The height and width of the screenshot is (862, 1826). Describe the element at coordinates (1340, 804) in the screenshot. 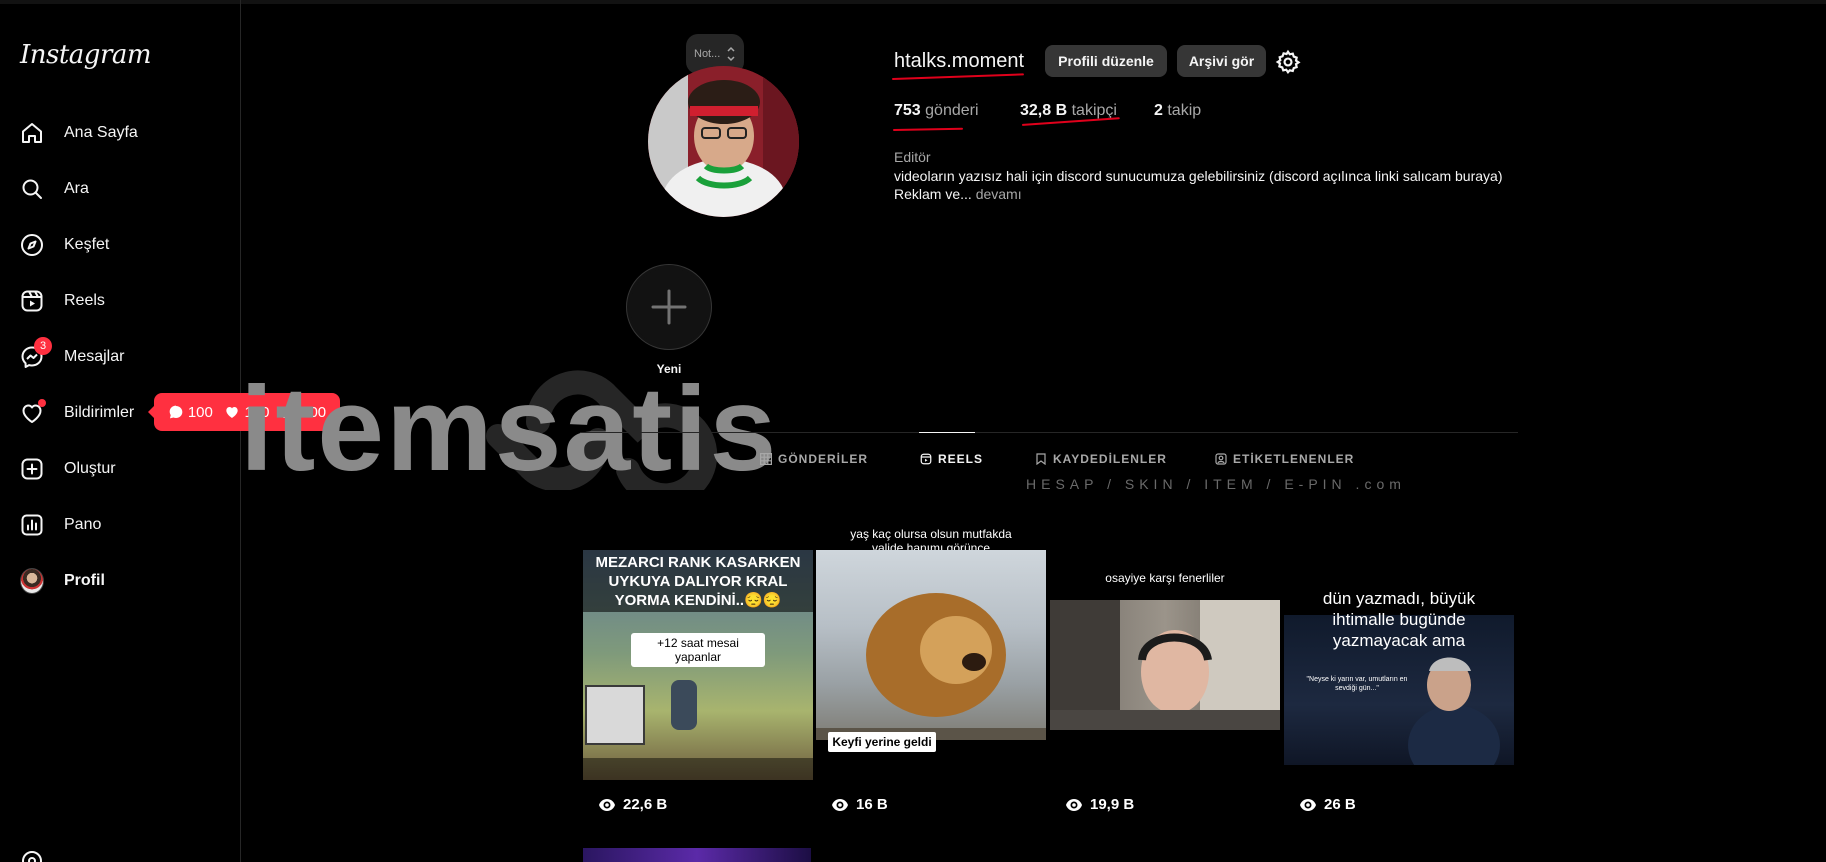

I see `reel-views-count: 26 B` at that location.